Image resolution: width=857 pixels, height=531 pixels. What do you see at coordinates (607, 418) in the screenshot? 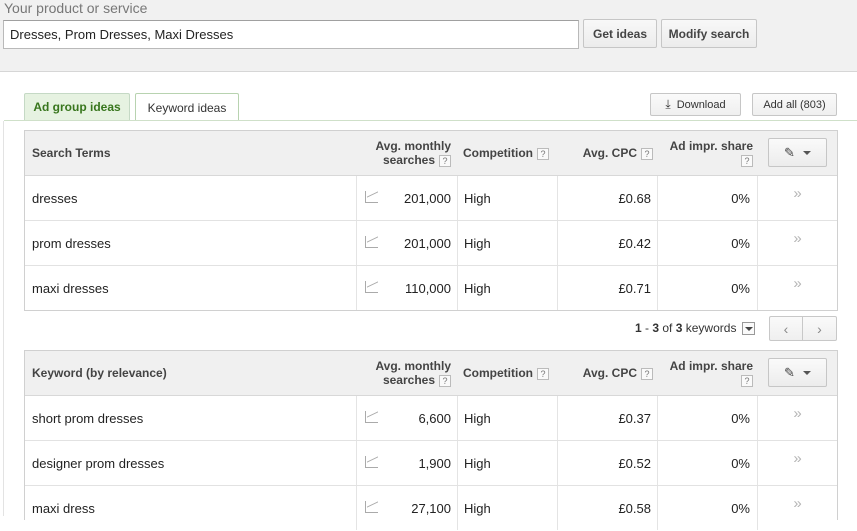
I see `avg-cpc: £0.37` at bounding box center [607, 418].